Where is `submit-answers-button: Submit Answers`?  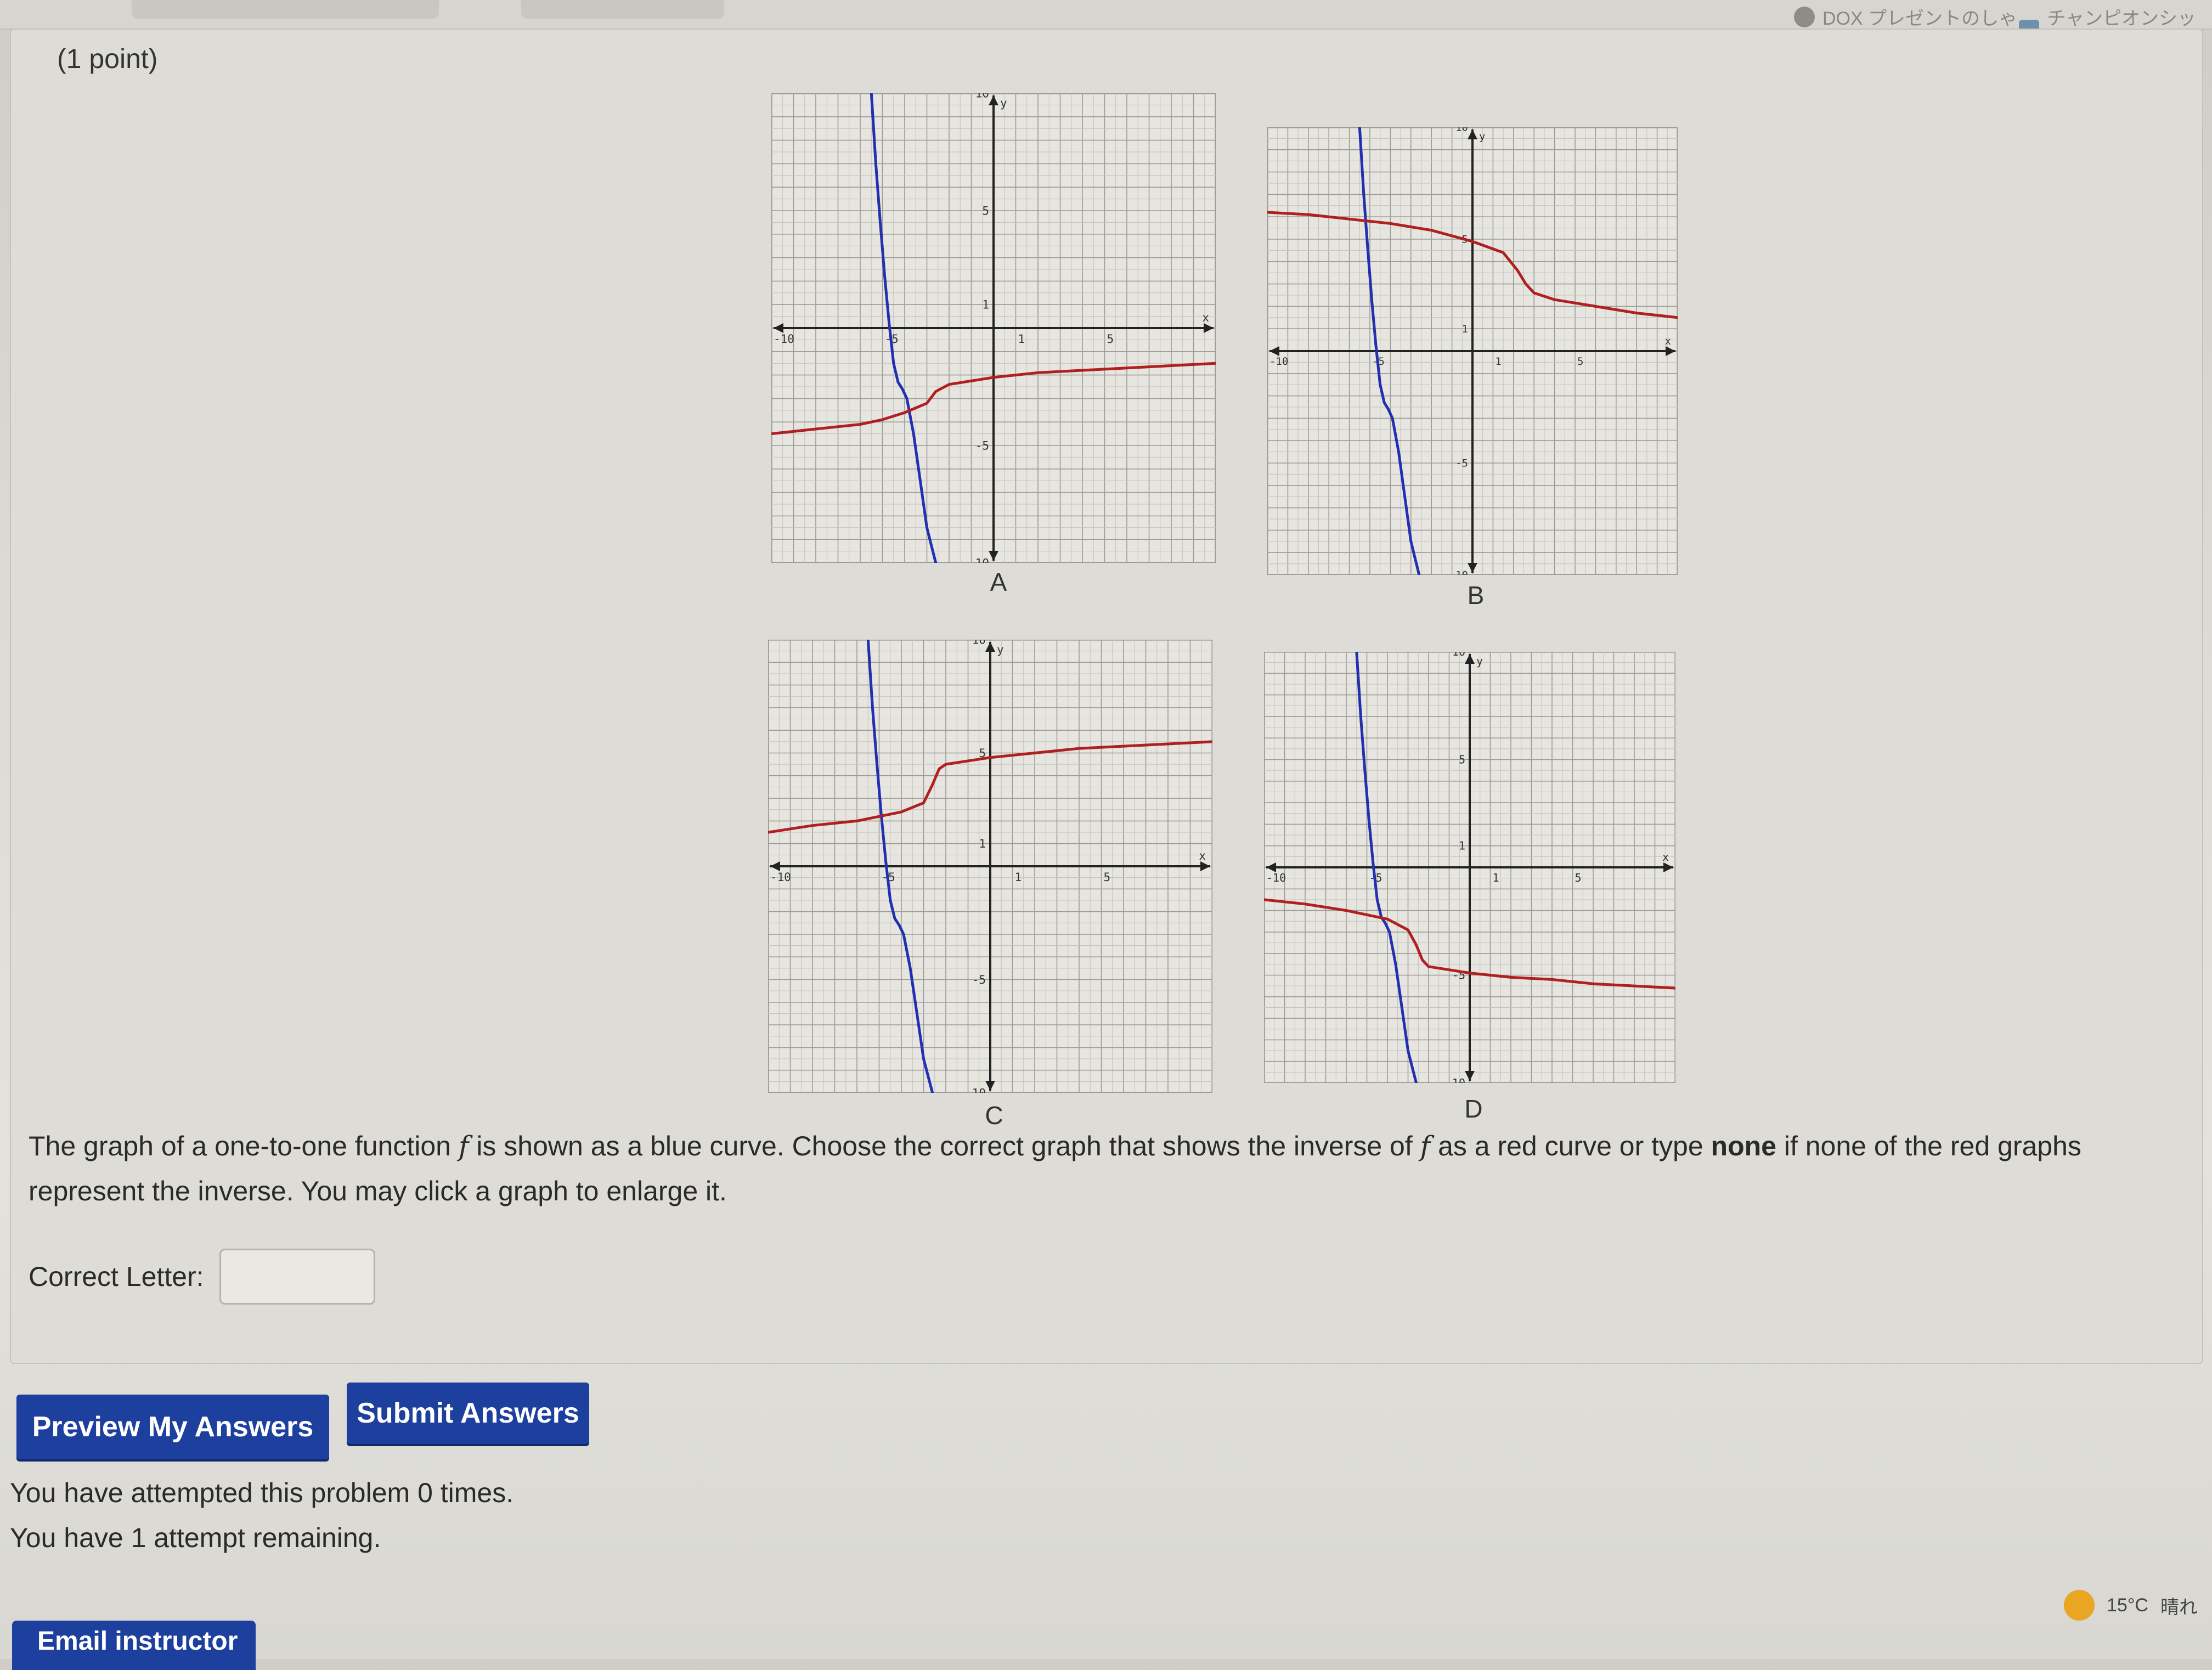
submit-answers-button: Submit Answers is located at coordinates (468, 1413).